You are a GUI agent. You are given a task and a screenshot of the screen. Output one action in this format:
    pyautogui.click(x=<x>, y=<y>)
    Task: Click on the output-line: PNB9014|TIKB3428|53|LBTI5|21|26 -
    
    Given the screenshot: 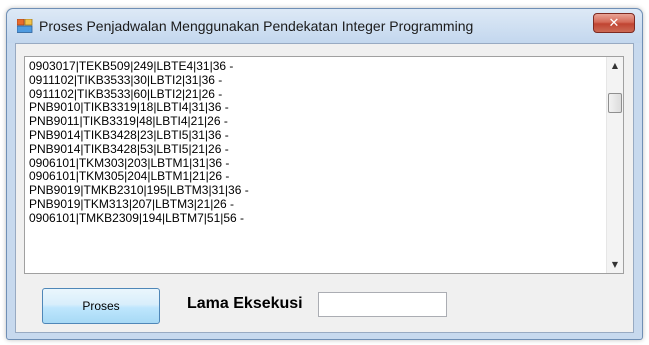 What is the action you would take?
    pyautogui.click(x=129, y=148)
    